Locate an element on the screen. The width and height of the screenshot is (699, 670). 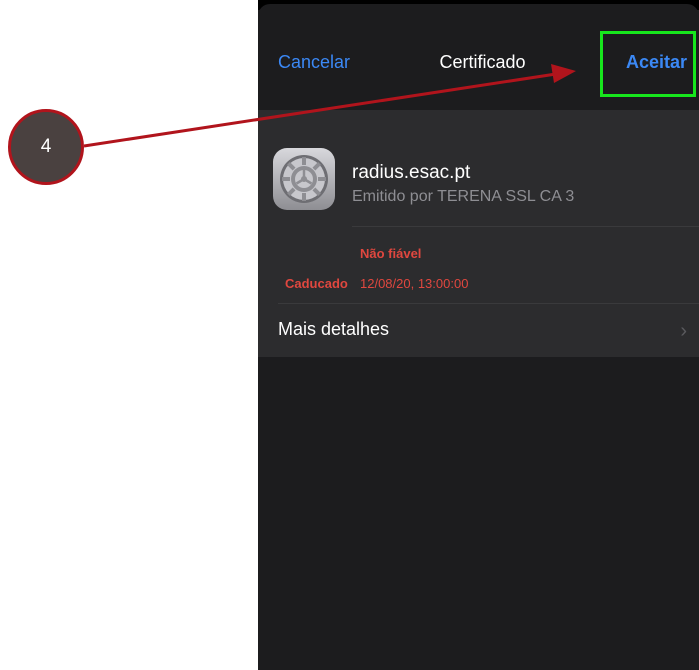
annotation-arrow is located at coordinates (329, 106).